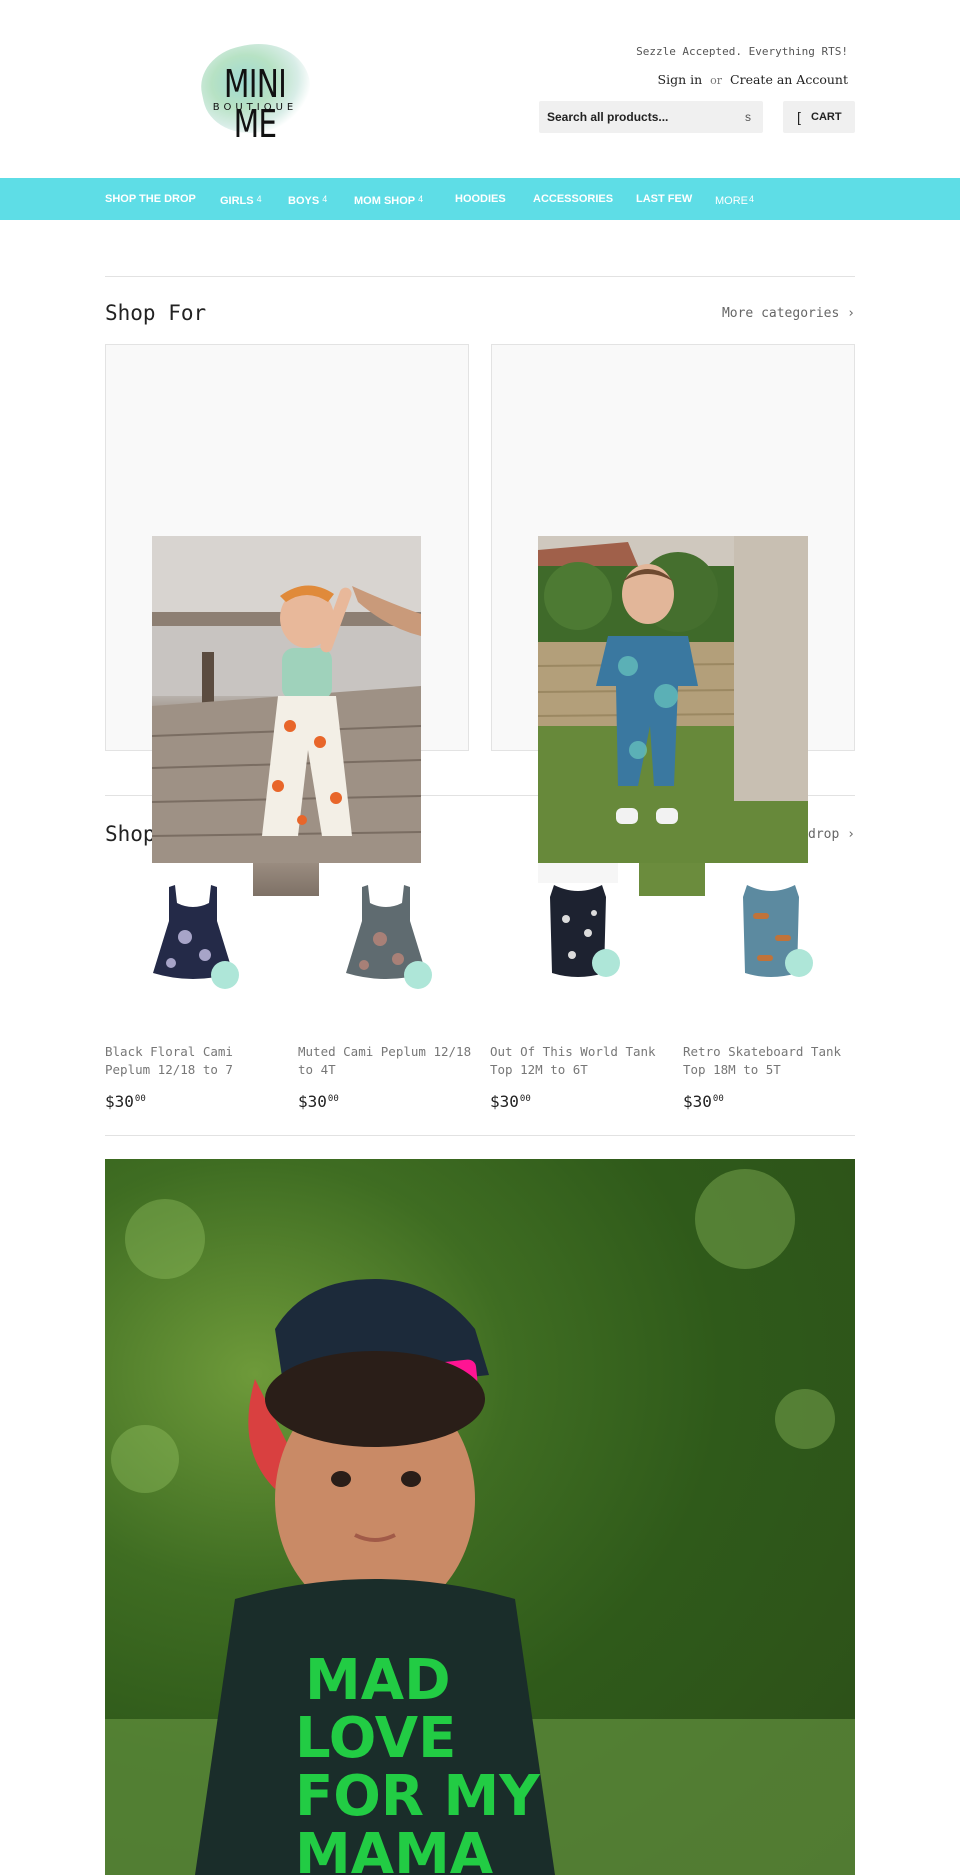 The height and width of the screenshot is (1875, 960). I want to click on baby-on-dock-illustration, so click(286, 699).